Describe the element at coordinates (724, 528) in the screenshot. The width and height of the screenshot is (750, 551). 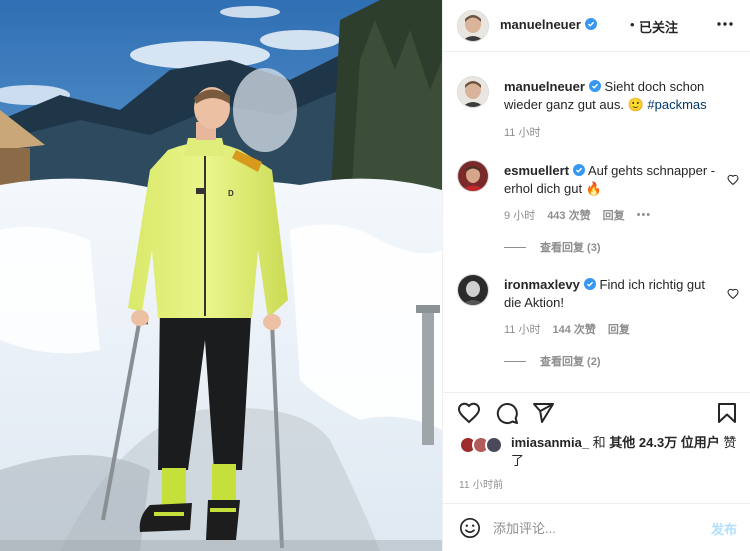
I see `post-comment-button: 发布` at that location.